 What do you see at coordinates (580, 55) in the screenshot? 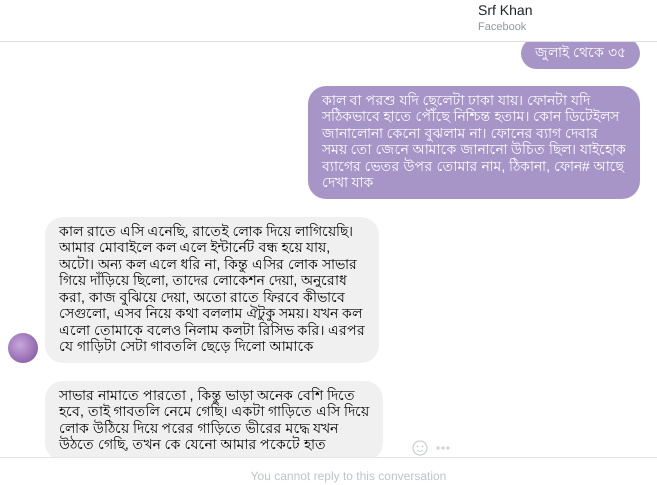
I see `message-bubble: জুলাই থেকে ৩৫` at bounding box center [580, 55].